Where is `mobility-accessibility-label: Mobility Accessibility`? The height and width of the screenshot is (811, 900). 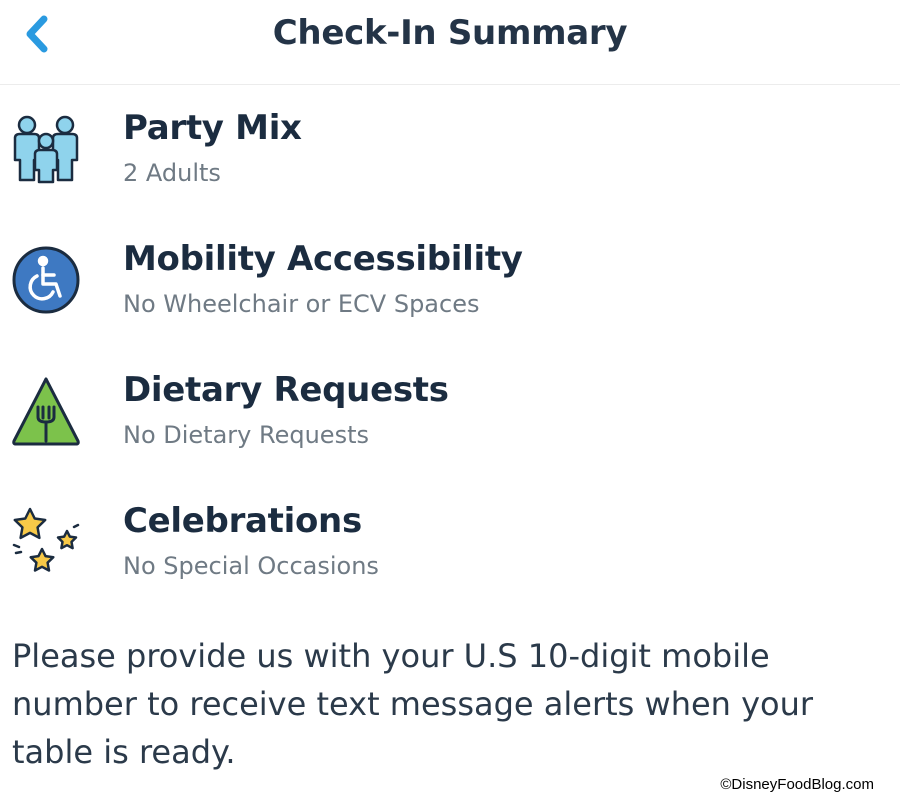 mobility-accessibility-label: Mobility Accessibility is located at coordinates (323, 259).